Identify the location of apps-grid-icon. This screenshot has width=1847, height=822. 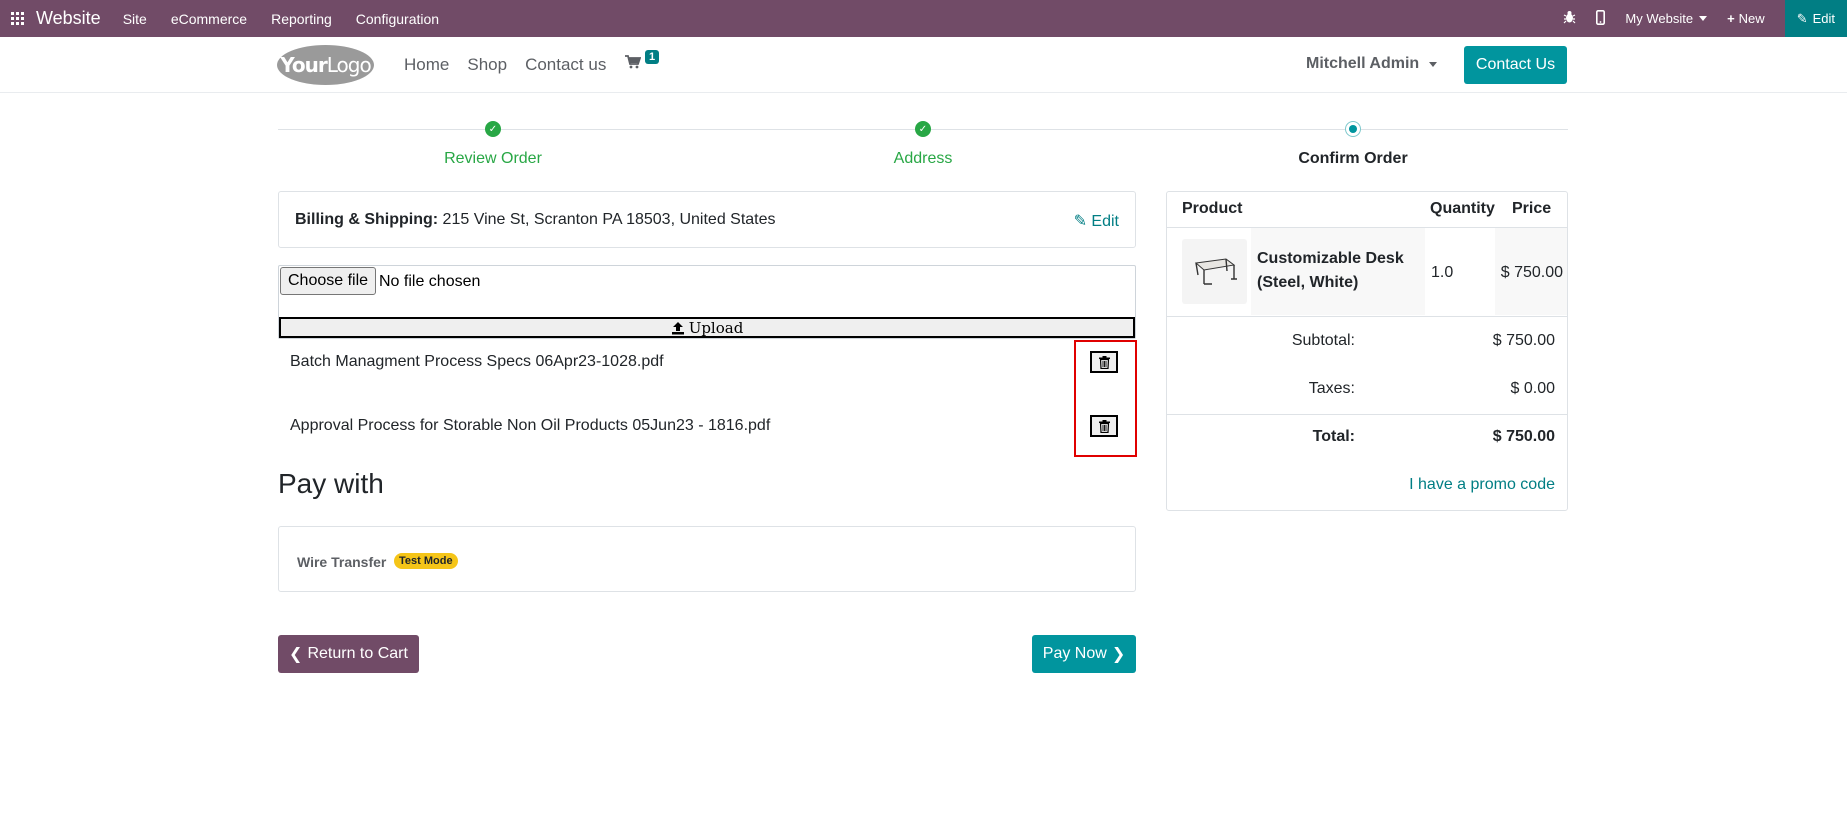
(18, 18).